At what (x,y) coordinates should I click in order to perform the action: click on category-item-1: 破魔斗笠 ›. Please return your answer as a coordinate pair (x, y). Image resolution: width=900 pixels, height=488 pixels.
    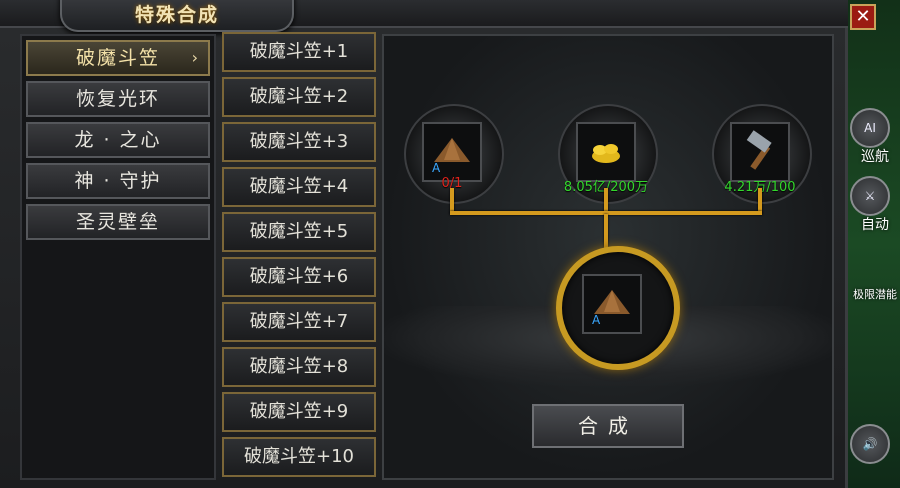
    Looking at the image, I should click on (118, 58).